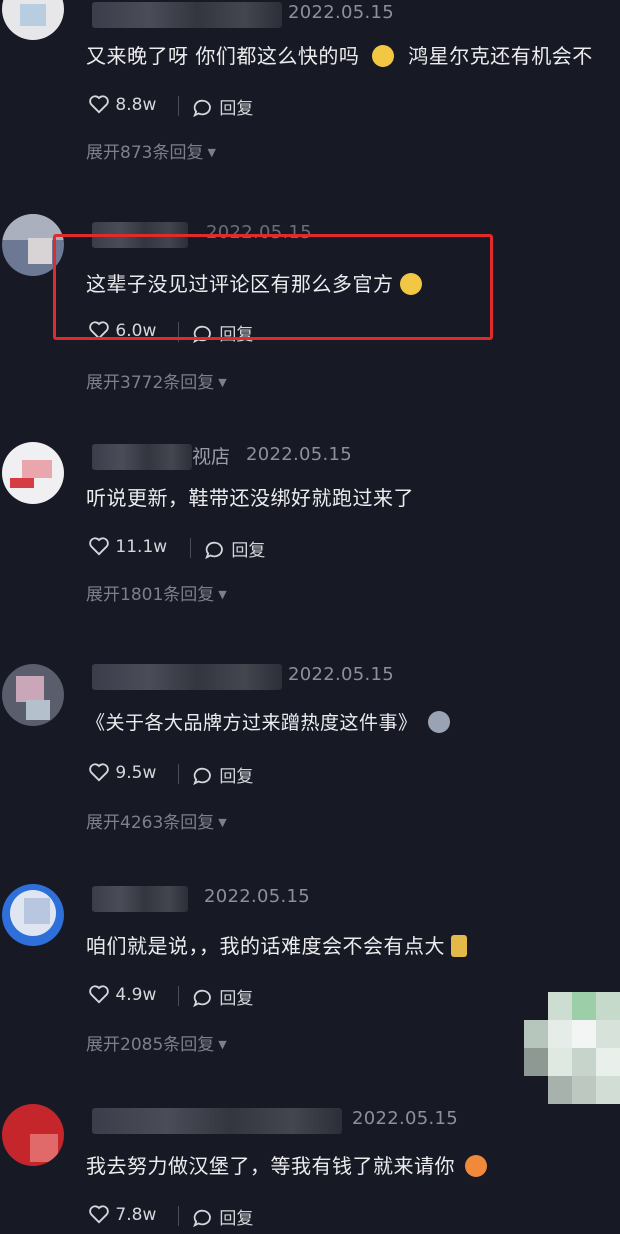 This screenshot has height=1234, width=620. Describe the element at coordinates (252, 723) in the screenshot. I see `comment-text-main: 《关于各大品牌方过来蹭热度这件事》` at that location.